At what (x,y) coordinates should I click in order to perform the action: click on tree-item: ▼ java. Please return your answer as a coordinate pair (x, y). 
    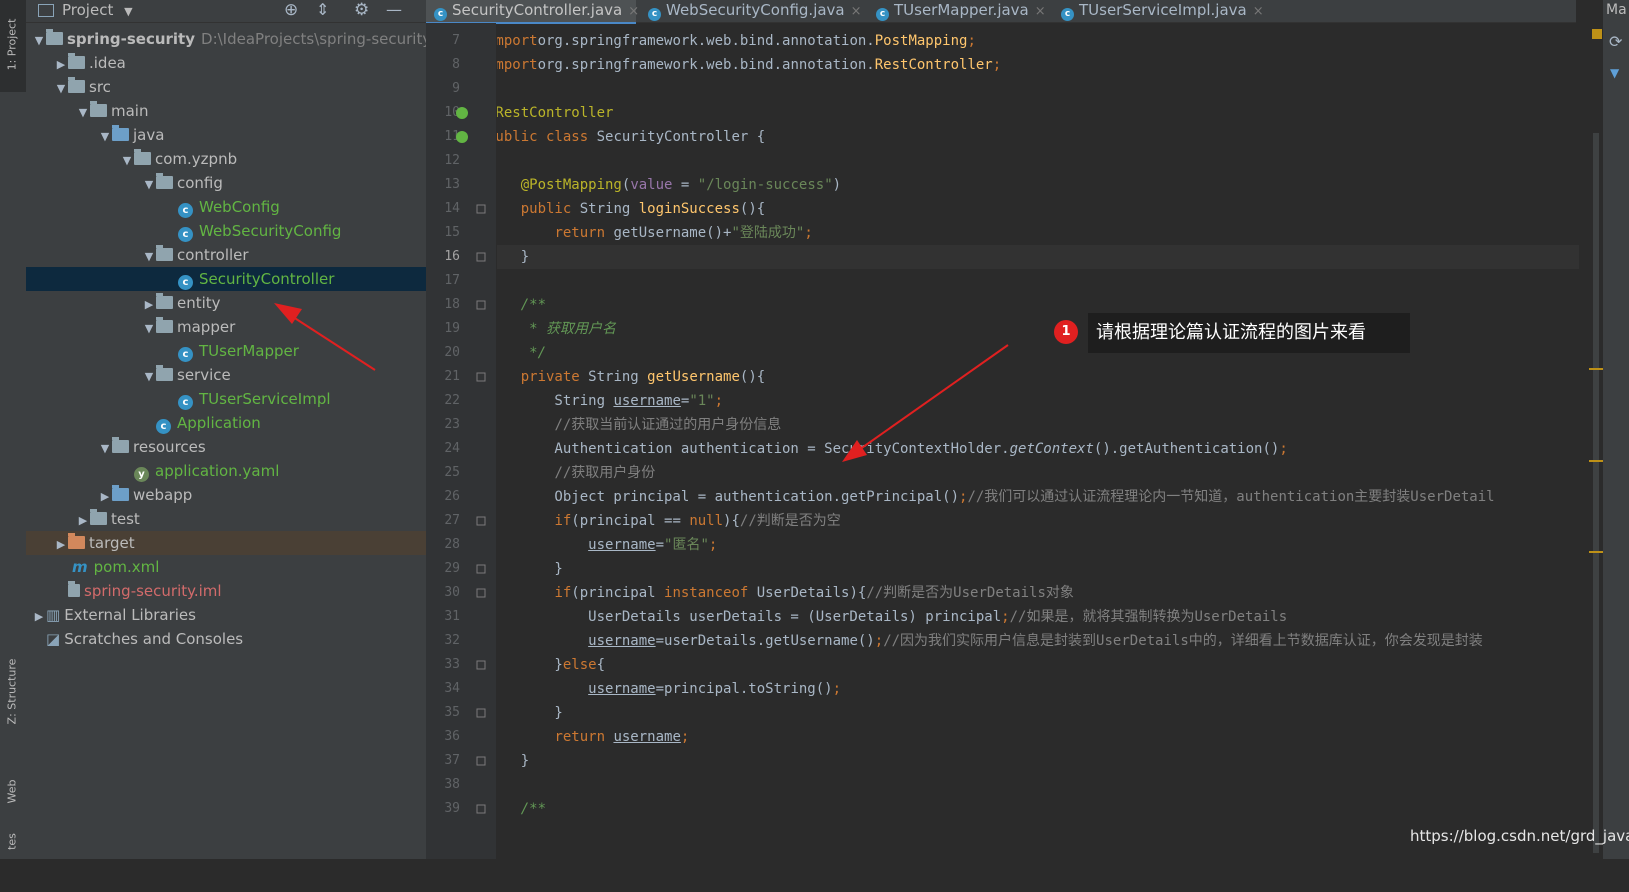
    Looking at the image, I should click on (226, 135).